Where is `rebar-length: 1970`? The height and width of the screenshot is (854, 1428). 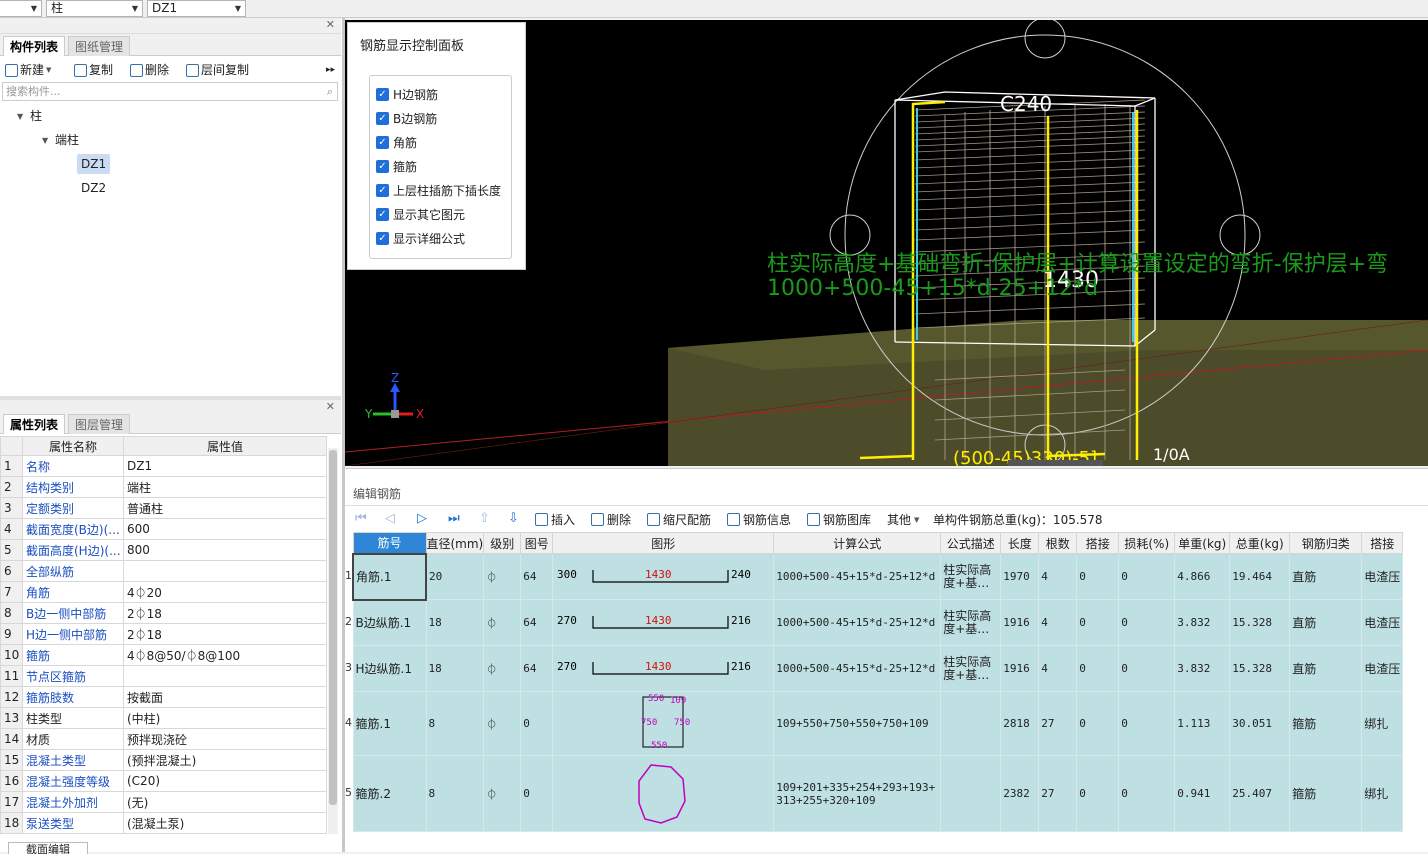 rebar-length: 1970 is located at coordinates (1020, 576).